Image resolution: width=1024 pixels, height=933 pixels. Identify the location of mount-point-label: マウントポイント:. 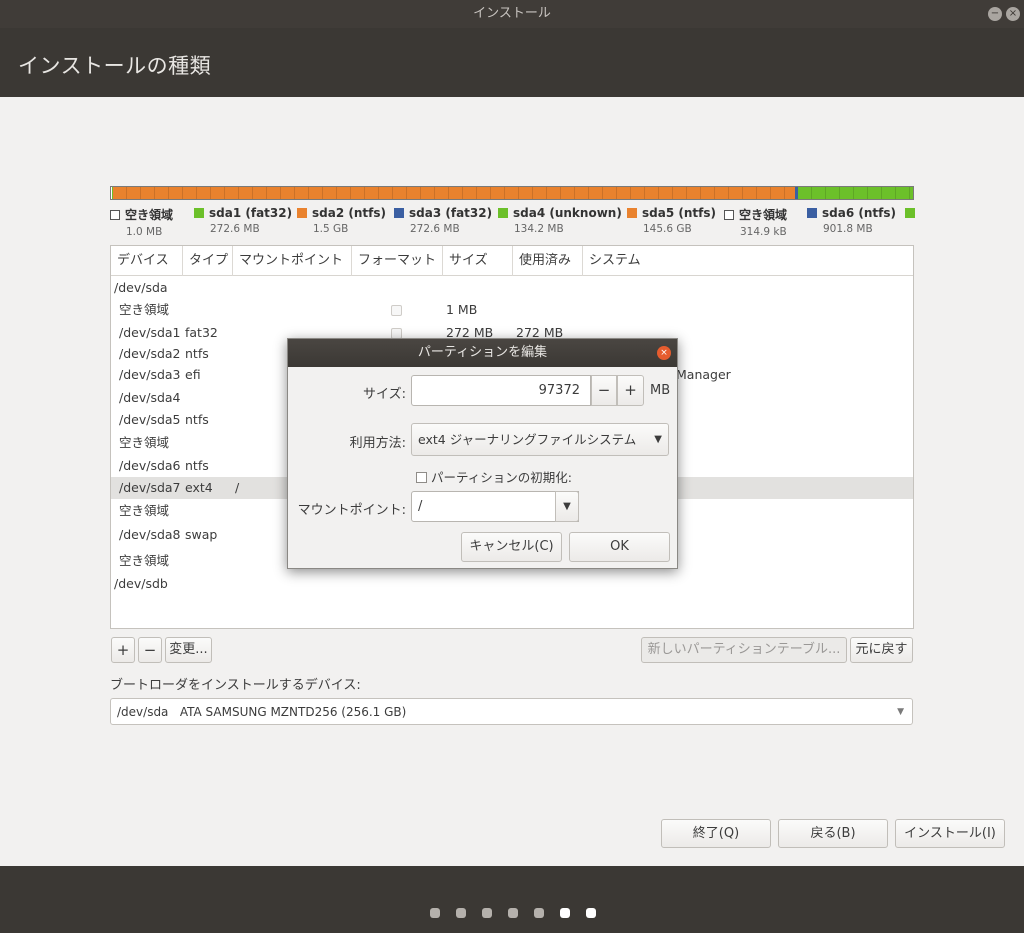
(351, 510).